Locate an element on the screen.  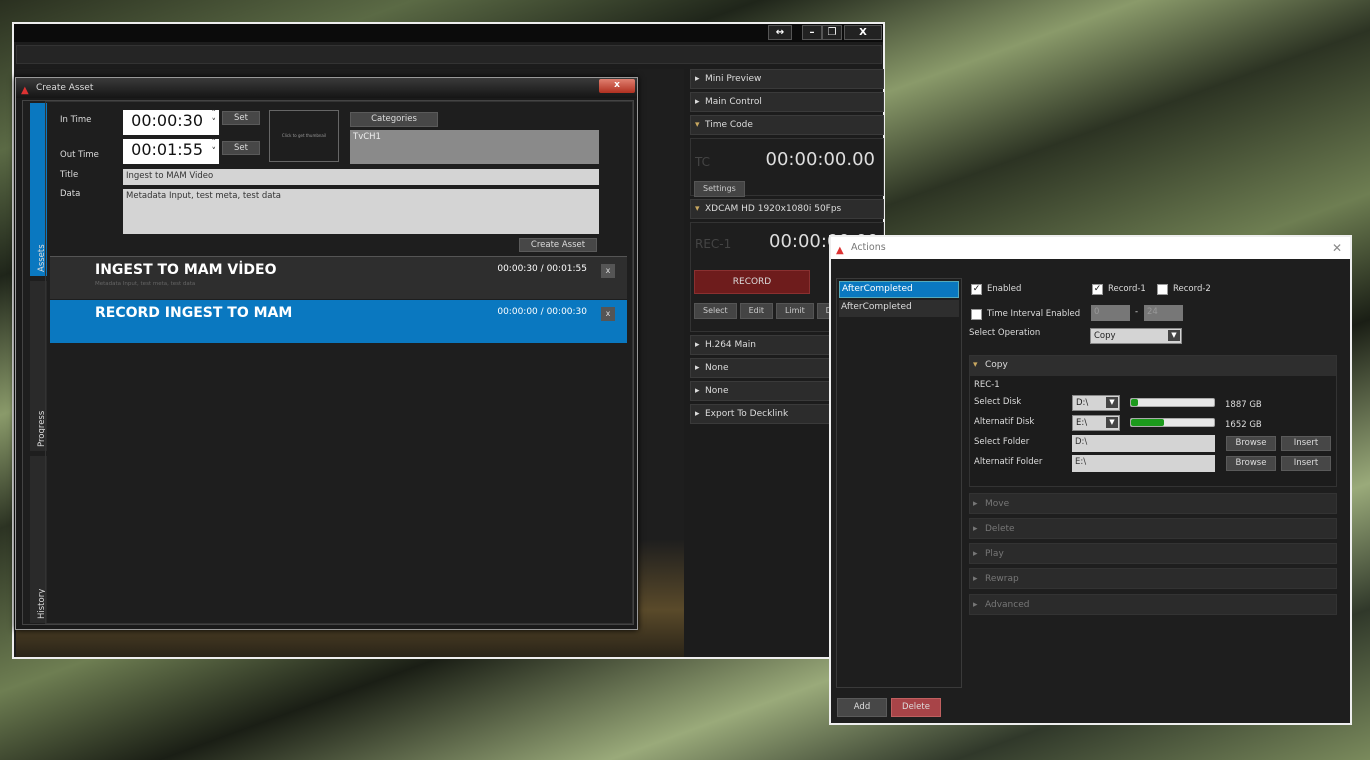
section-main-control: Main Control is located at coordinates (787, 102).